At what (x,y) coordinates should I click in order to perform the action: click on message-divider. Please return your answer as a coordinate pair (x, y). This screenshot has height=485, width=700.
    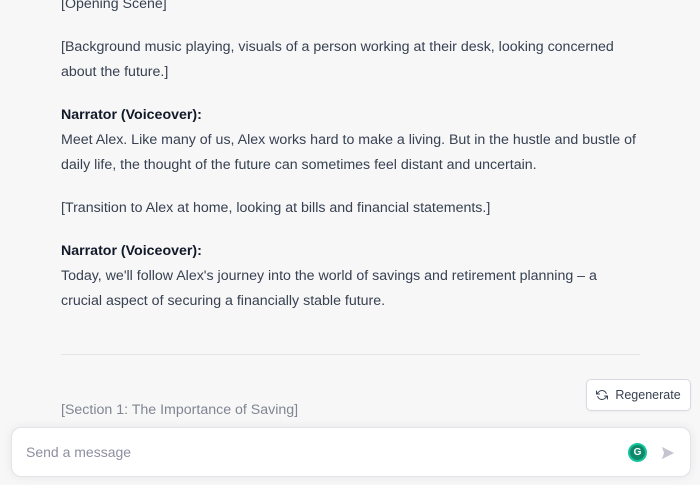
    Looking at the image, I should click on (350, 354).